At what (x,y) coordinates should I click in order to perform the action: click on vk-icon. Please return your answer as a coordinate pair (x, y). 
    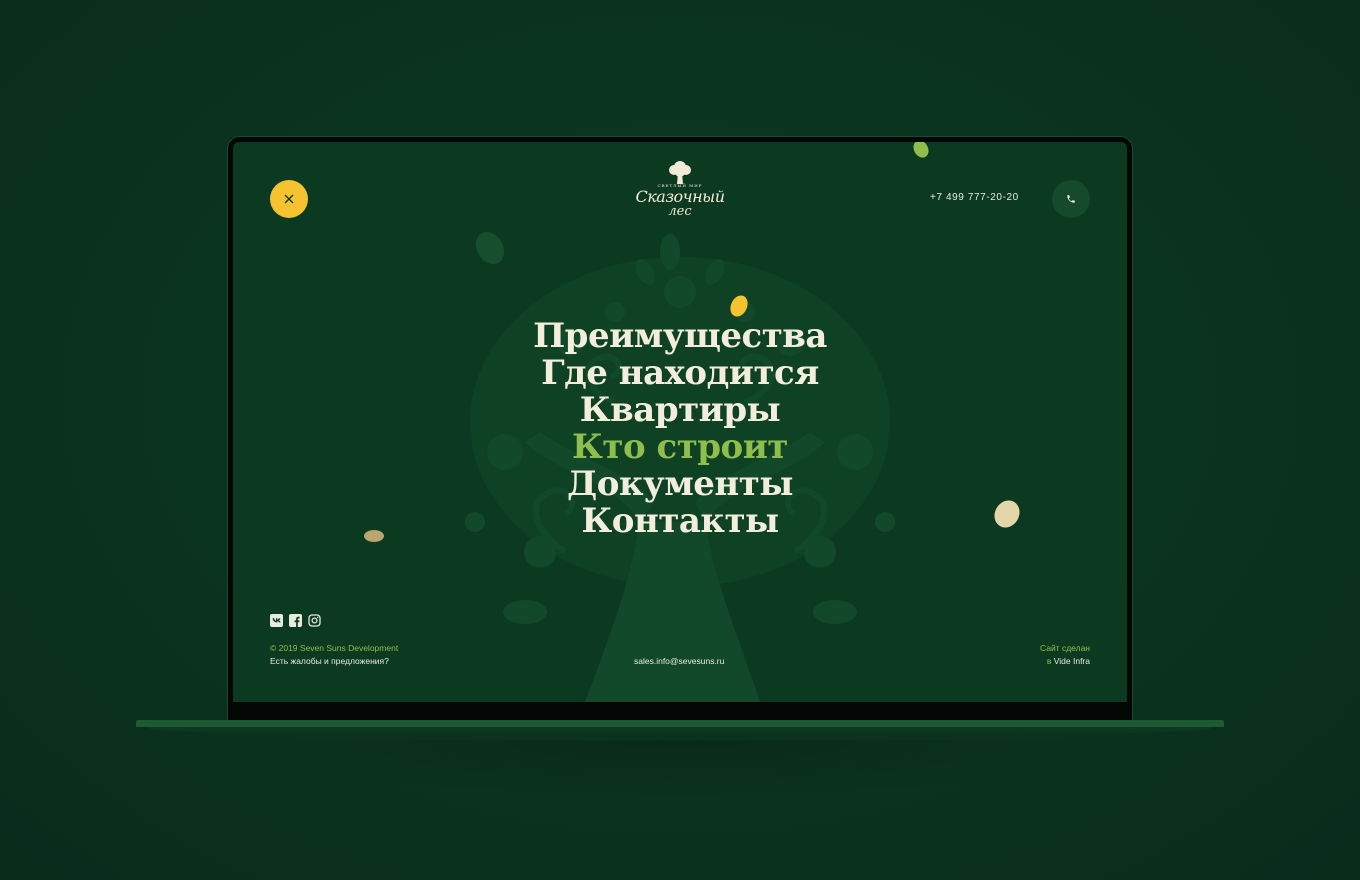
    Looking at the image, I should click on (276, 620).